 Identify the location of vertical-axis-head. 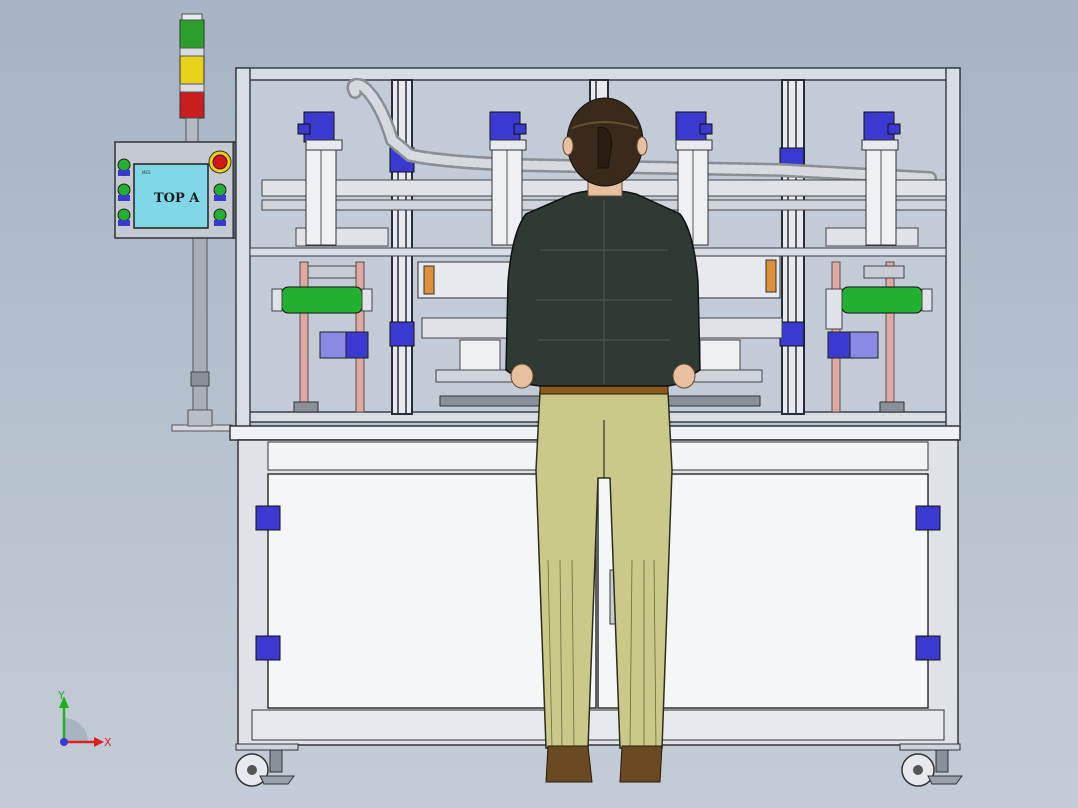
(881, 178).